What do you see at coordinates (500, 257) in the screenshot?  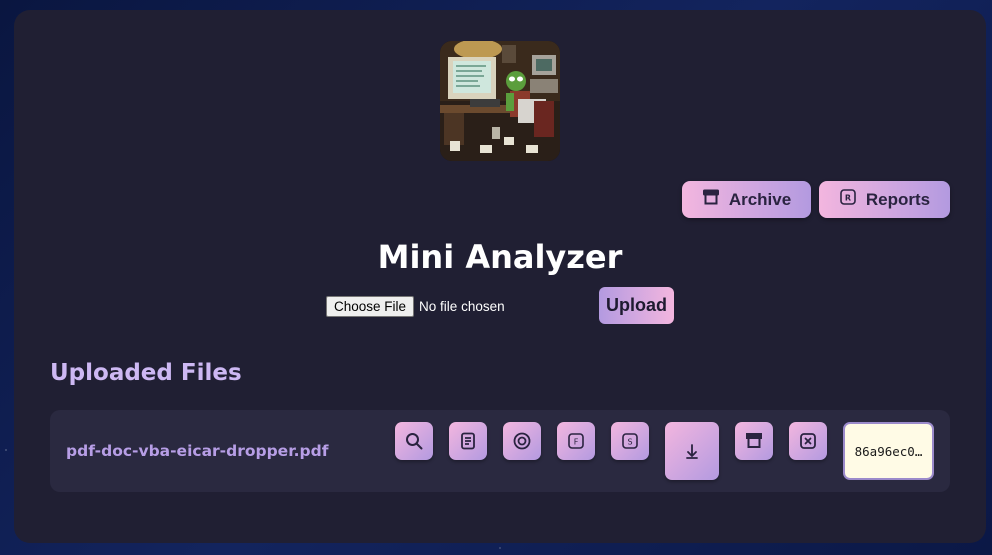 I see `page-title: Mini Analyzer` at bounding box center [500, 257].